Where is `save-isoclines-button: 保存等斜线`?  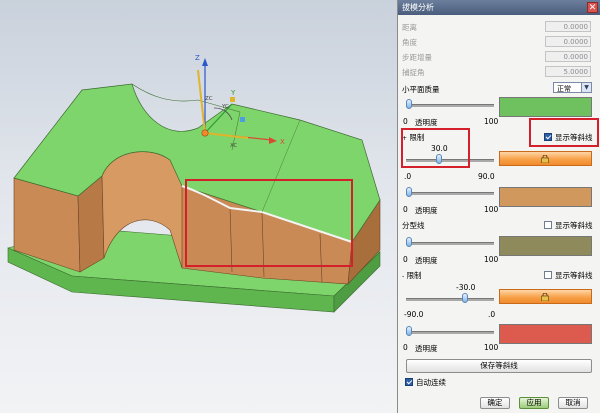 save-isoclines-button: 保存等斜线 is located at coordinates (499, 366).